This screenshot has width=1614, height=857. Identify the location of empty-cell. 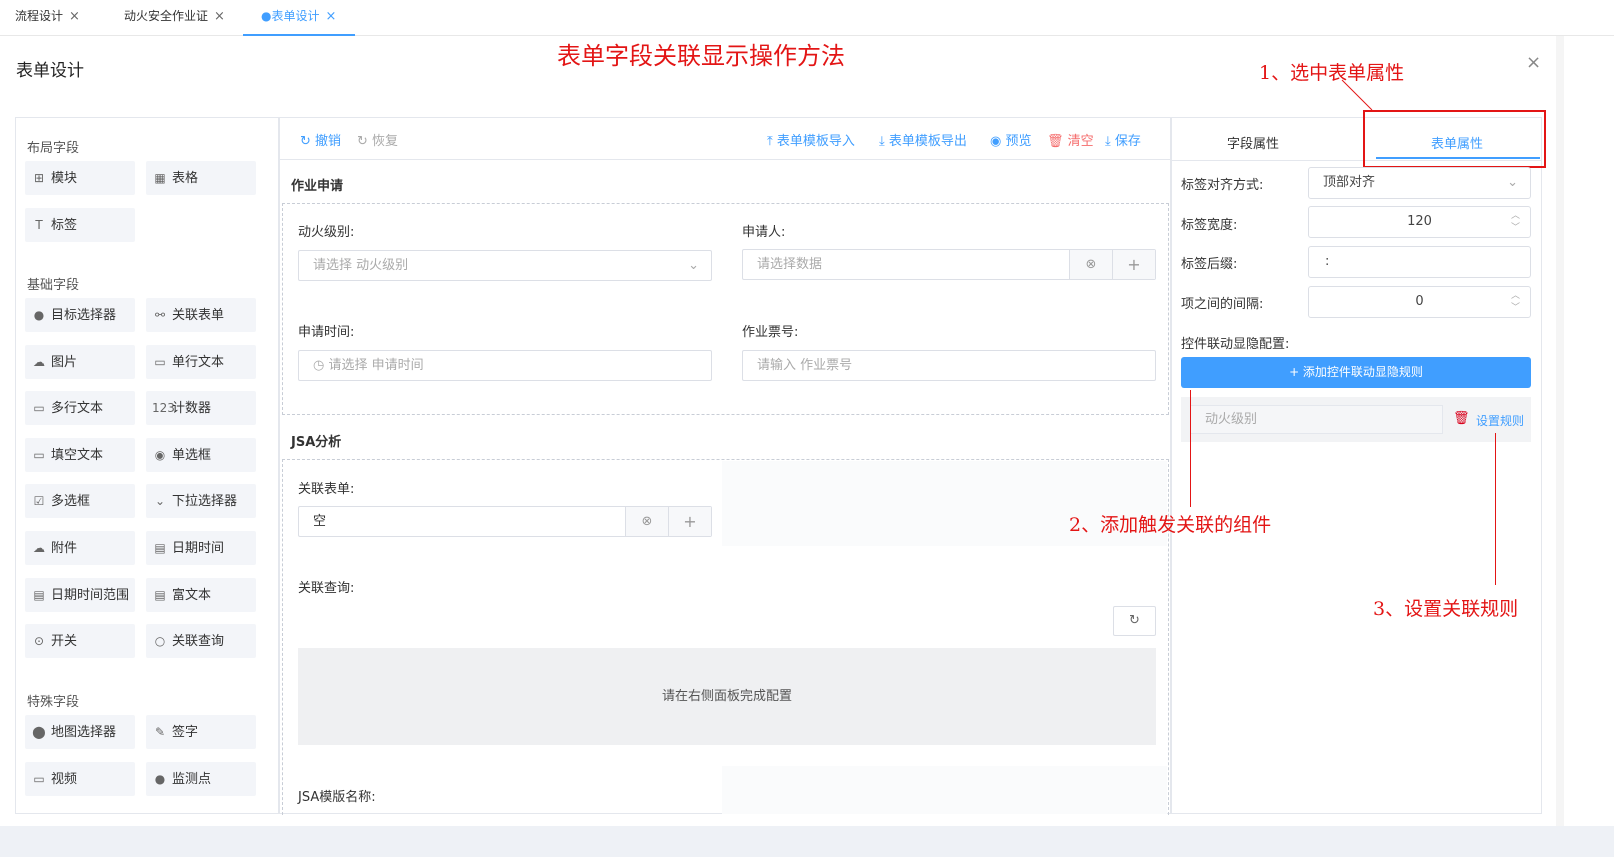
(944, 790).